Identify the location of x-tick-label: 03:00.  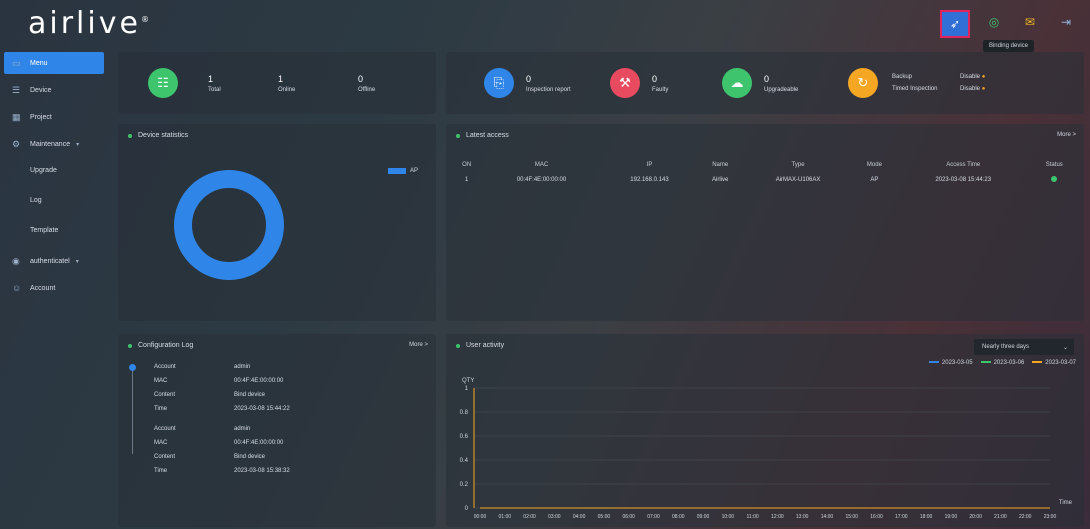
(554, 517).